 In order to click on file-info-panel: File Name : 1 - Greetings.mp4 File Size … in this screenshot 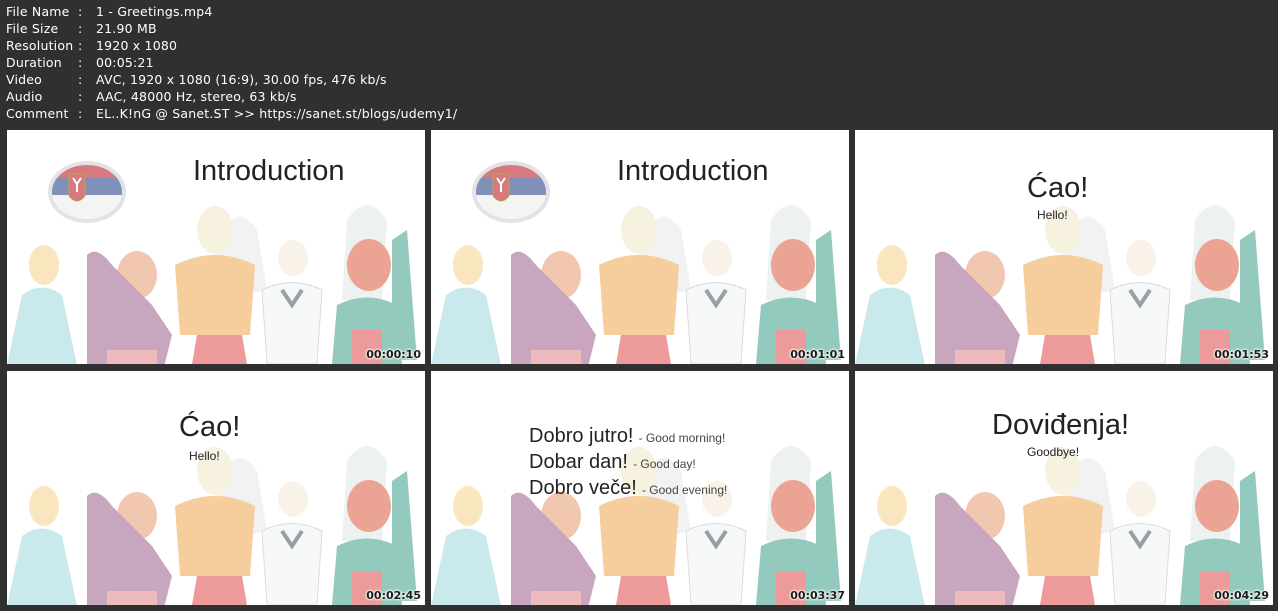, I will do `click(231, 62)`.